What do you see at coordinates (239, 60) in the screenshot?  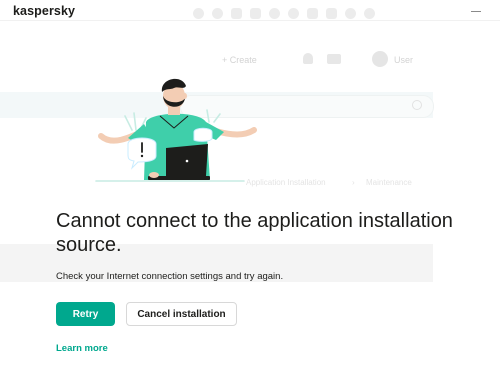 I see `background-create: + Create` at bounding box center [239, 60].